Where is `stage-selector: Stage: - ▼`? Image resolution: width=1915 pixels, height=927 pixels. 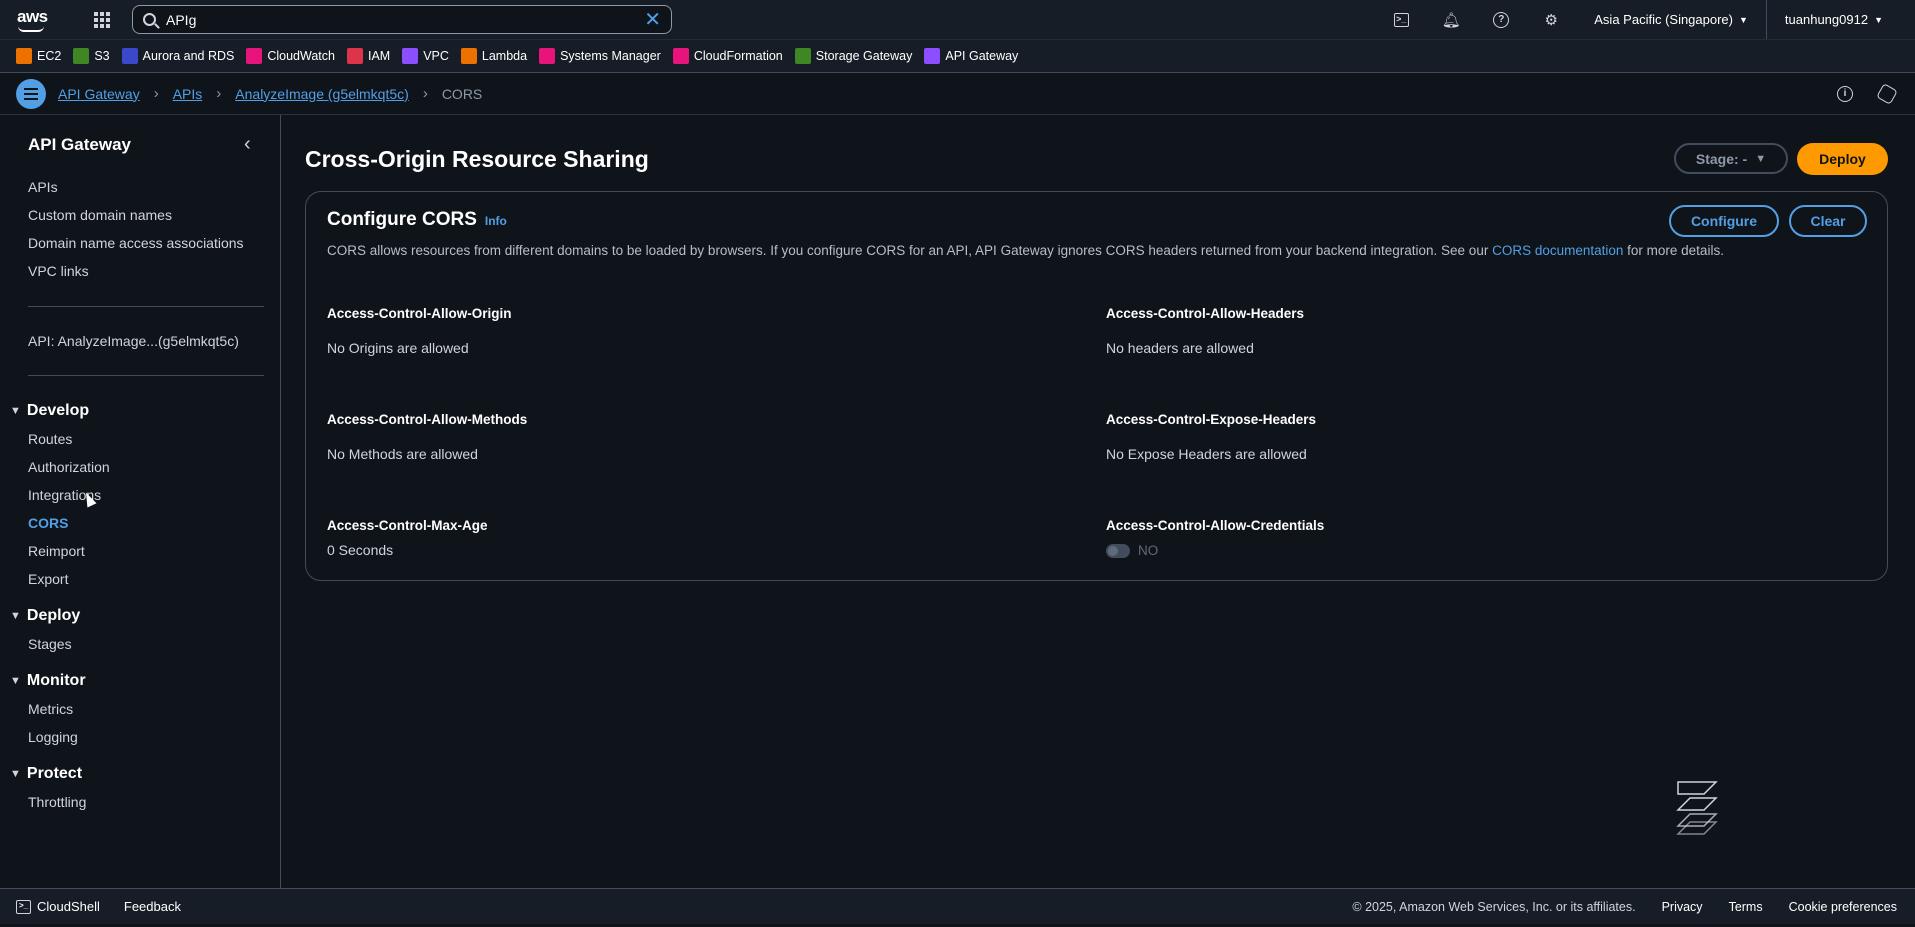 stage-selector: Stage: - ▼ is located at coordinates (1731, 158).